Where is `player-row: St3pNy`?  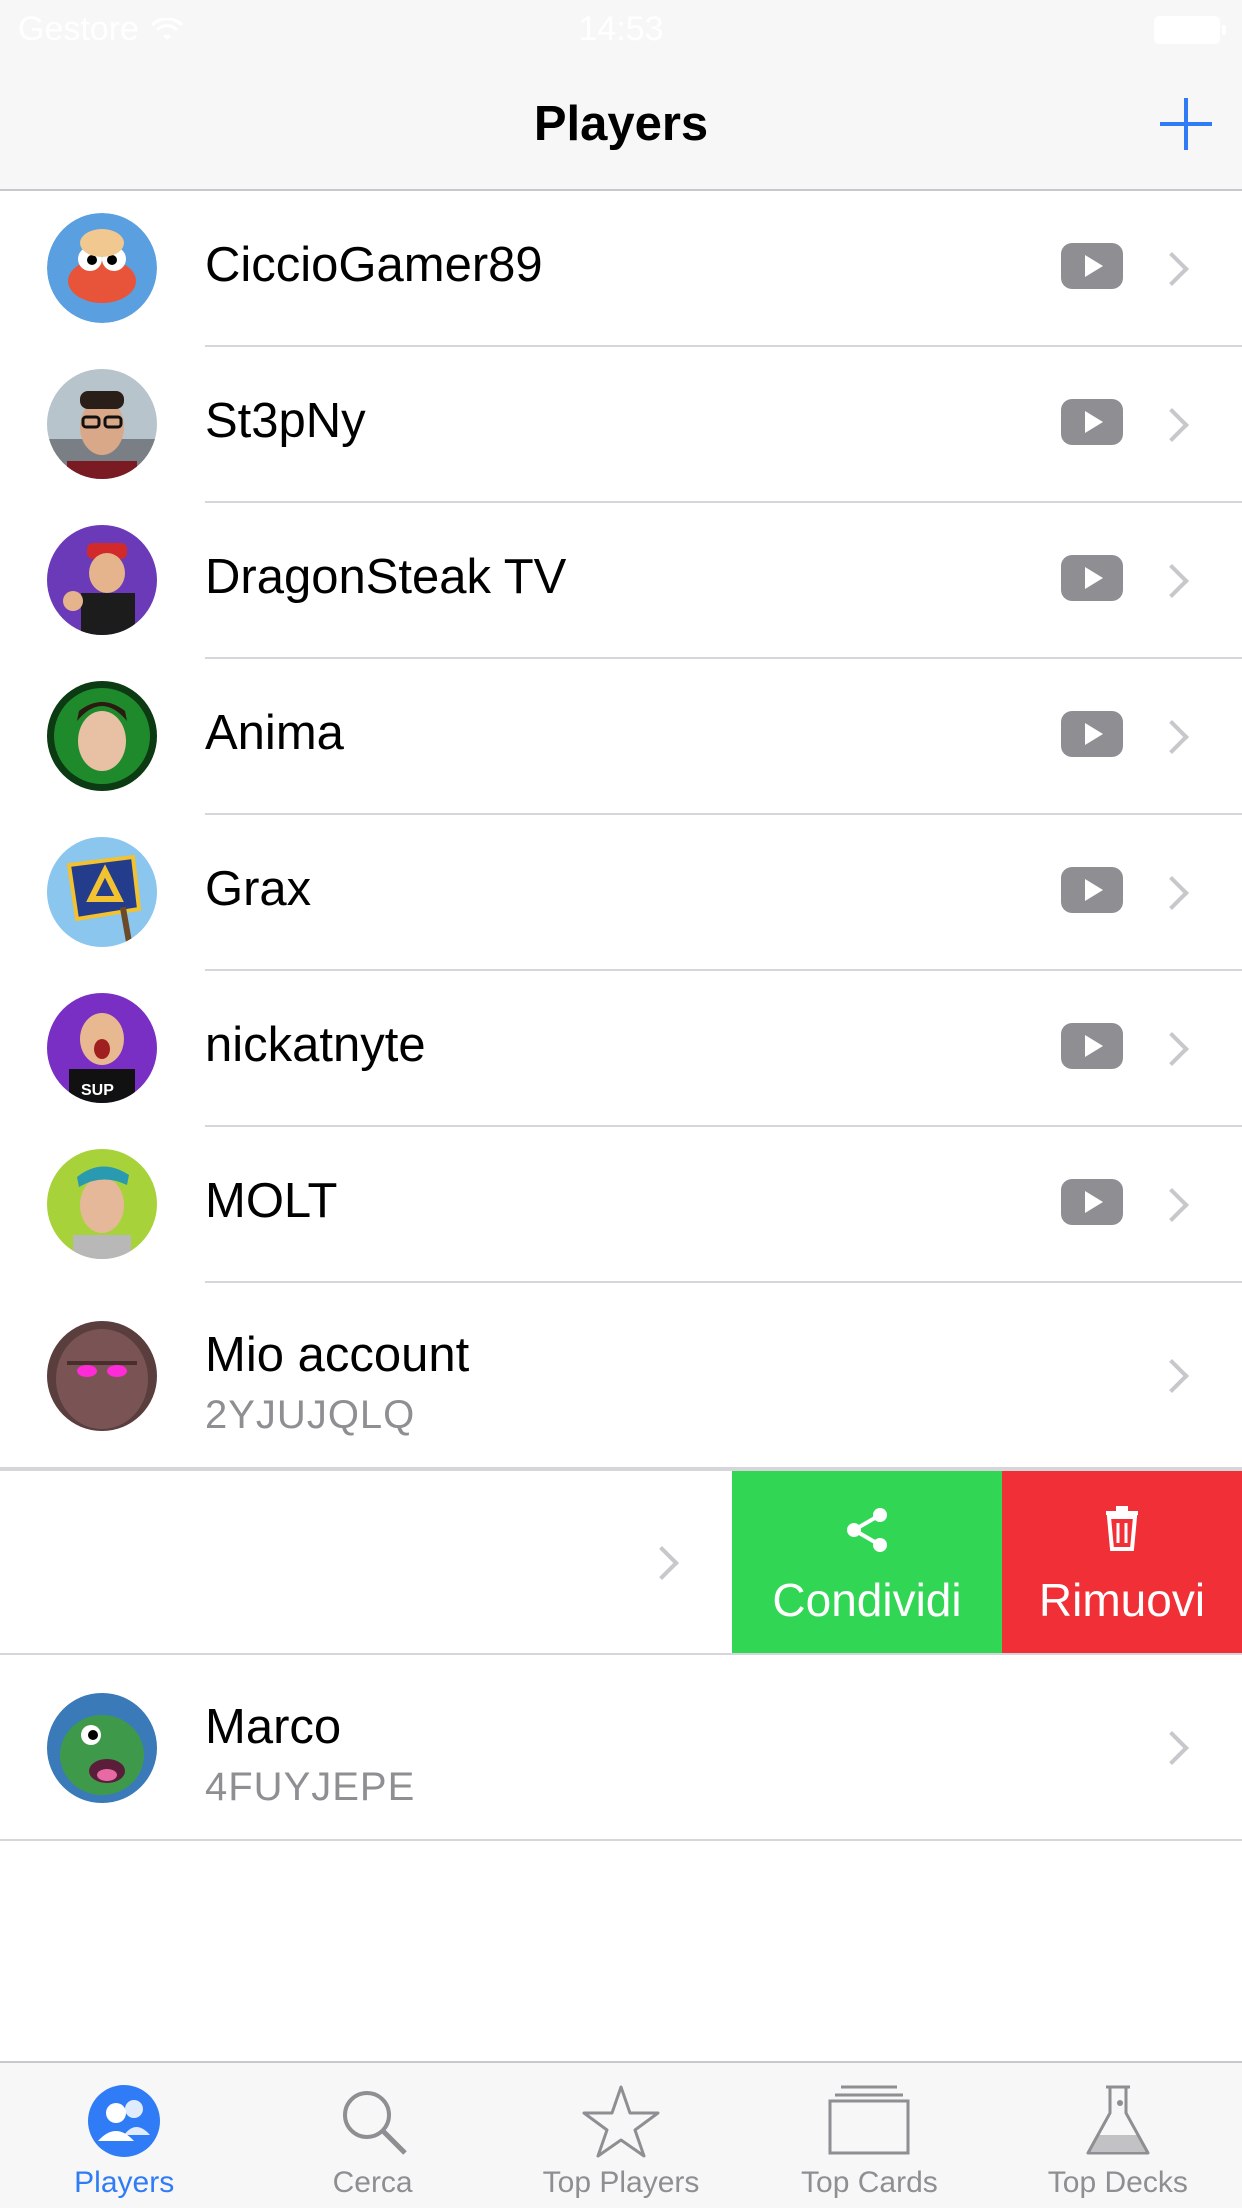 player-row: St3pNy is located at coordinates (621, 425).